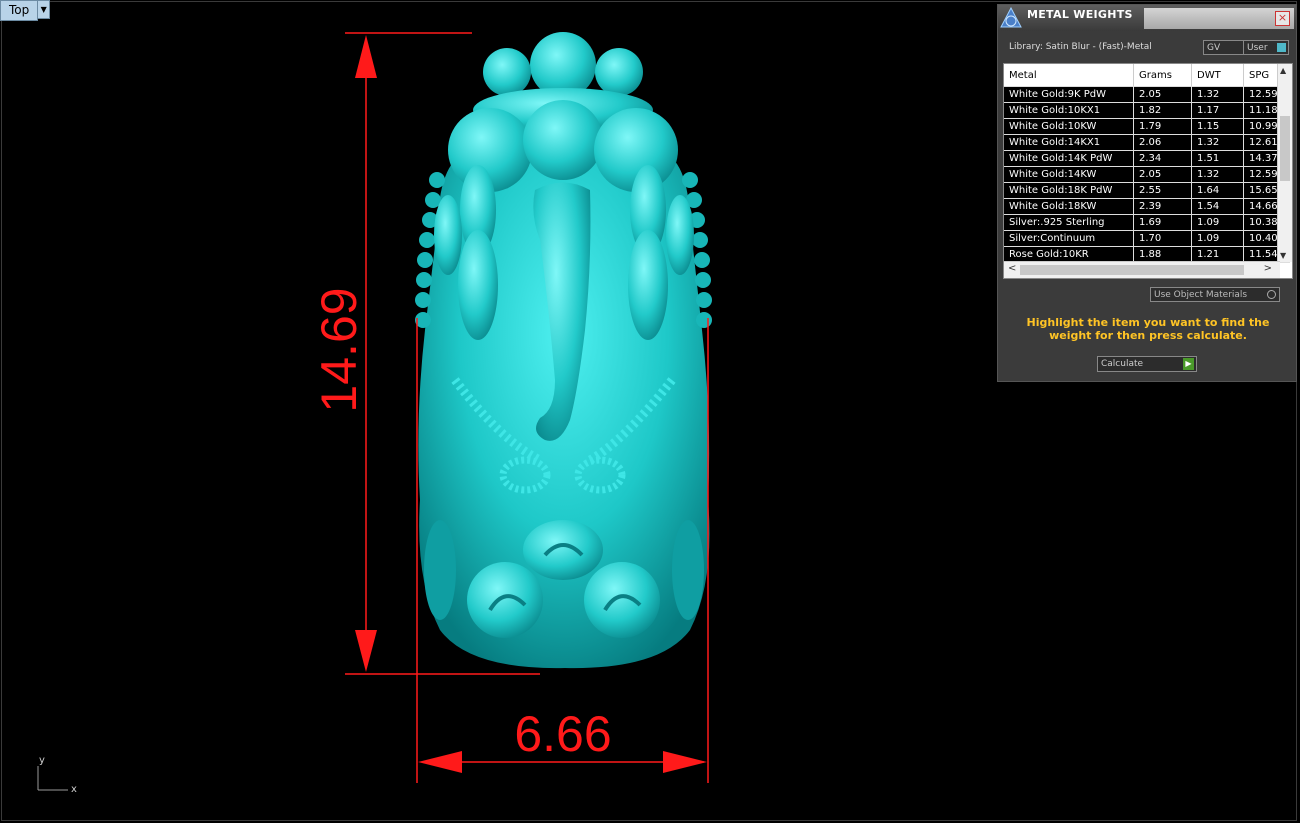  I want to click on table-cell: 1.17, so click(1217, 110).